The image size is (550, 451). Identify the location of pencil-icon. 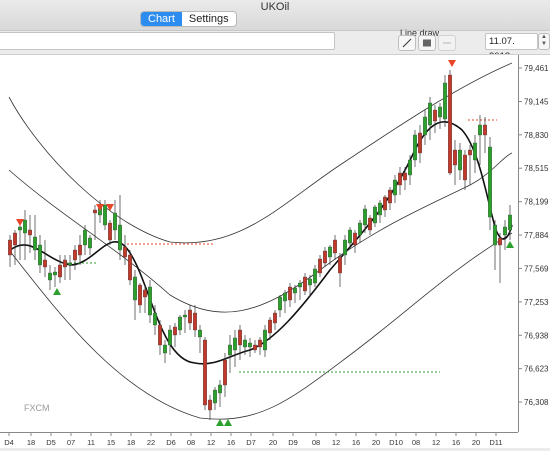
(407, 43).